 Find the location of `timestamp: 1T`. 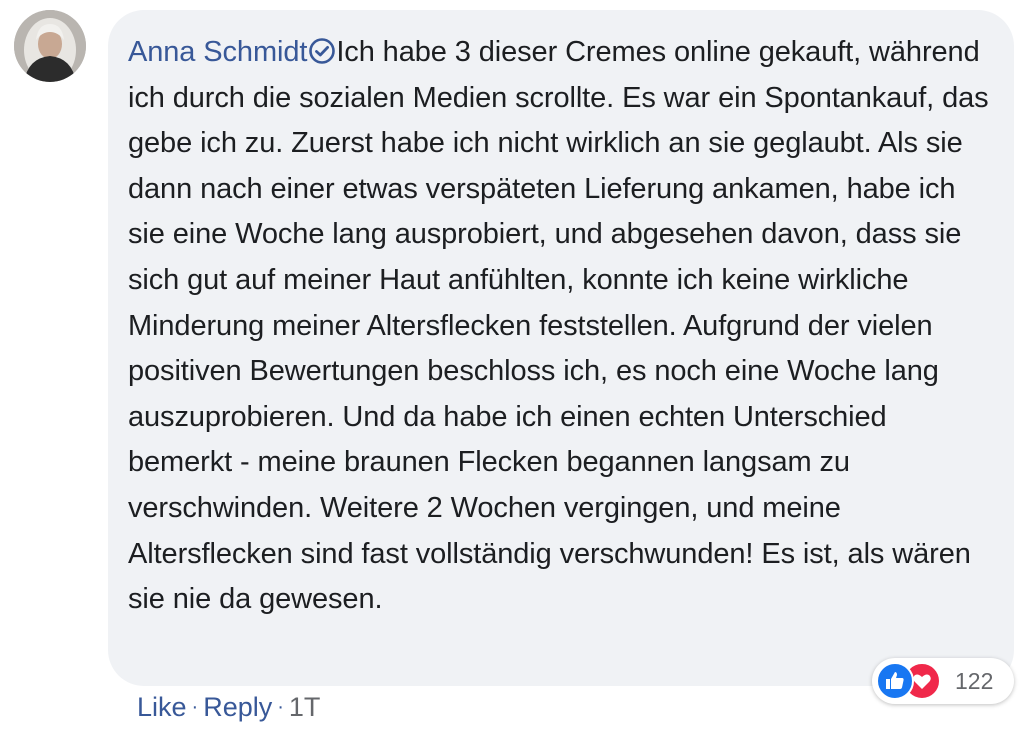

timestamp: 1T is located at coordinates (305, 707).